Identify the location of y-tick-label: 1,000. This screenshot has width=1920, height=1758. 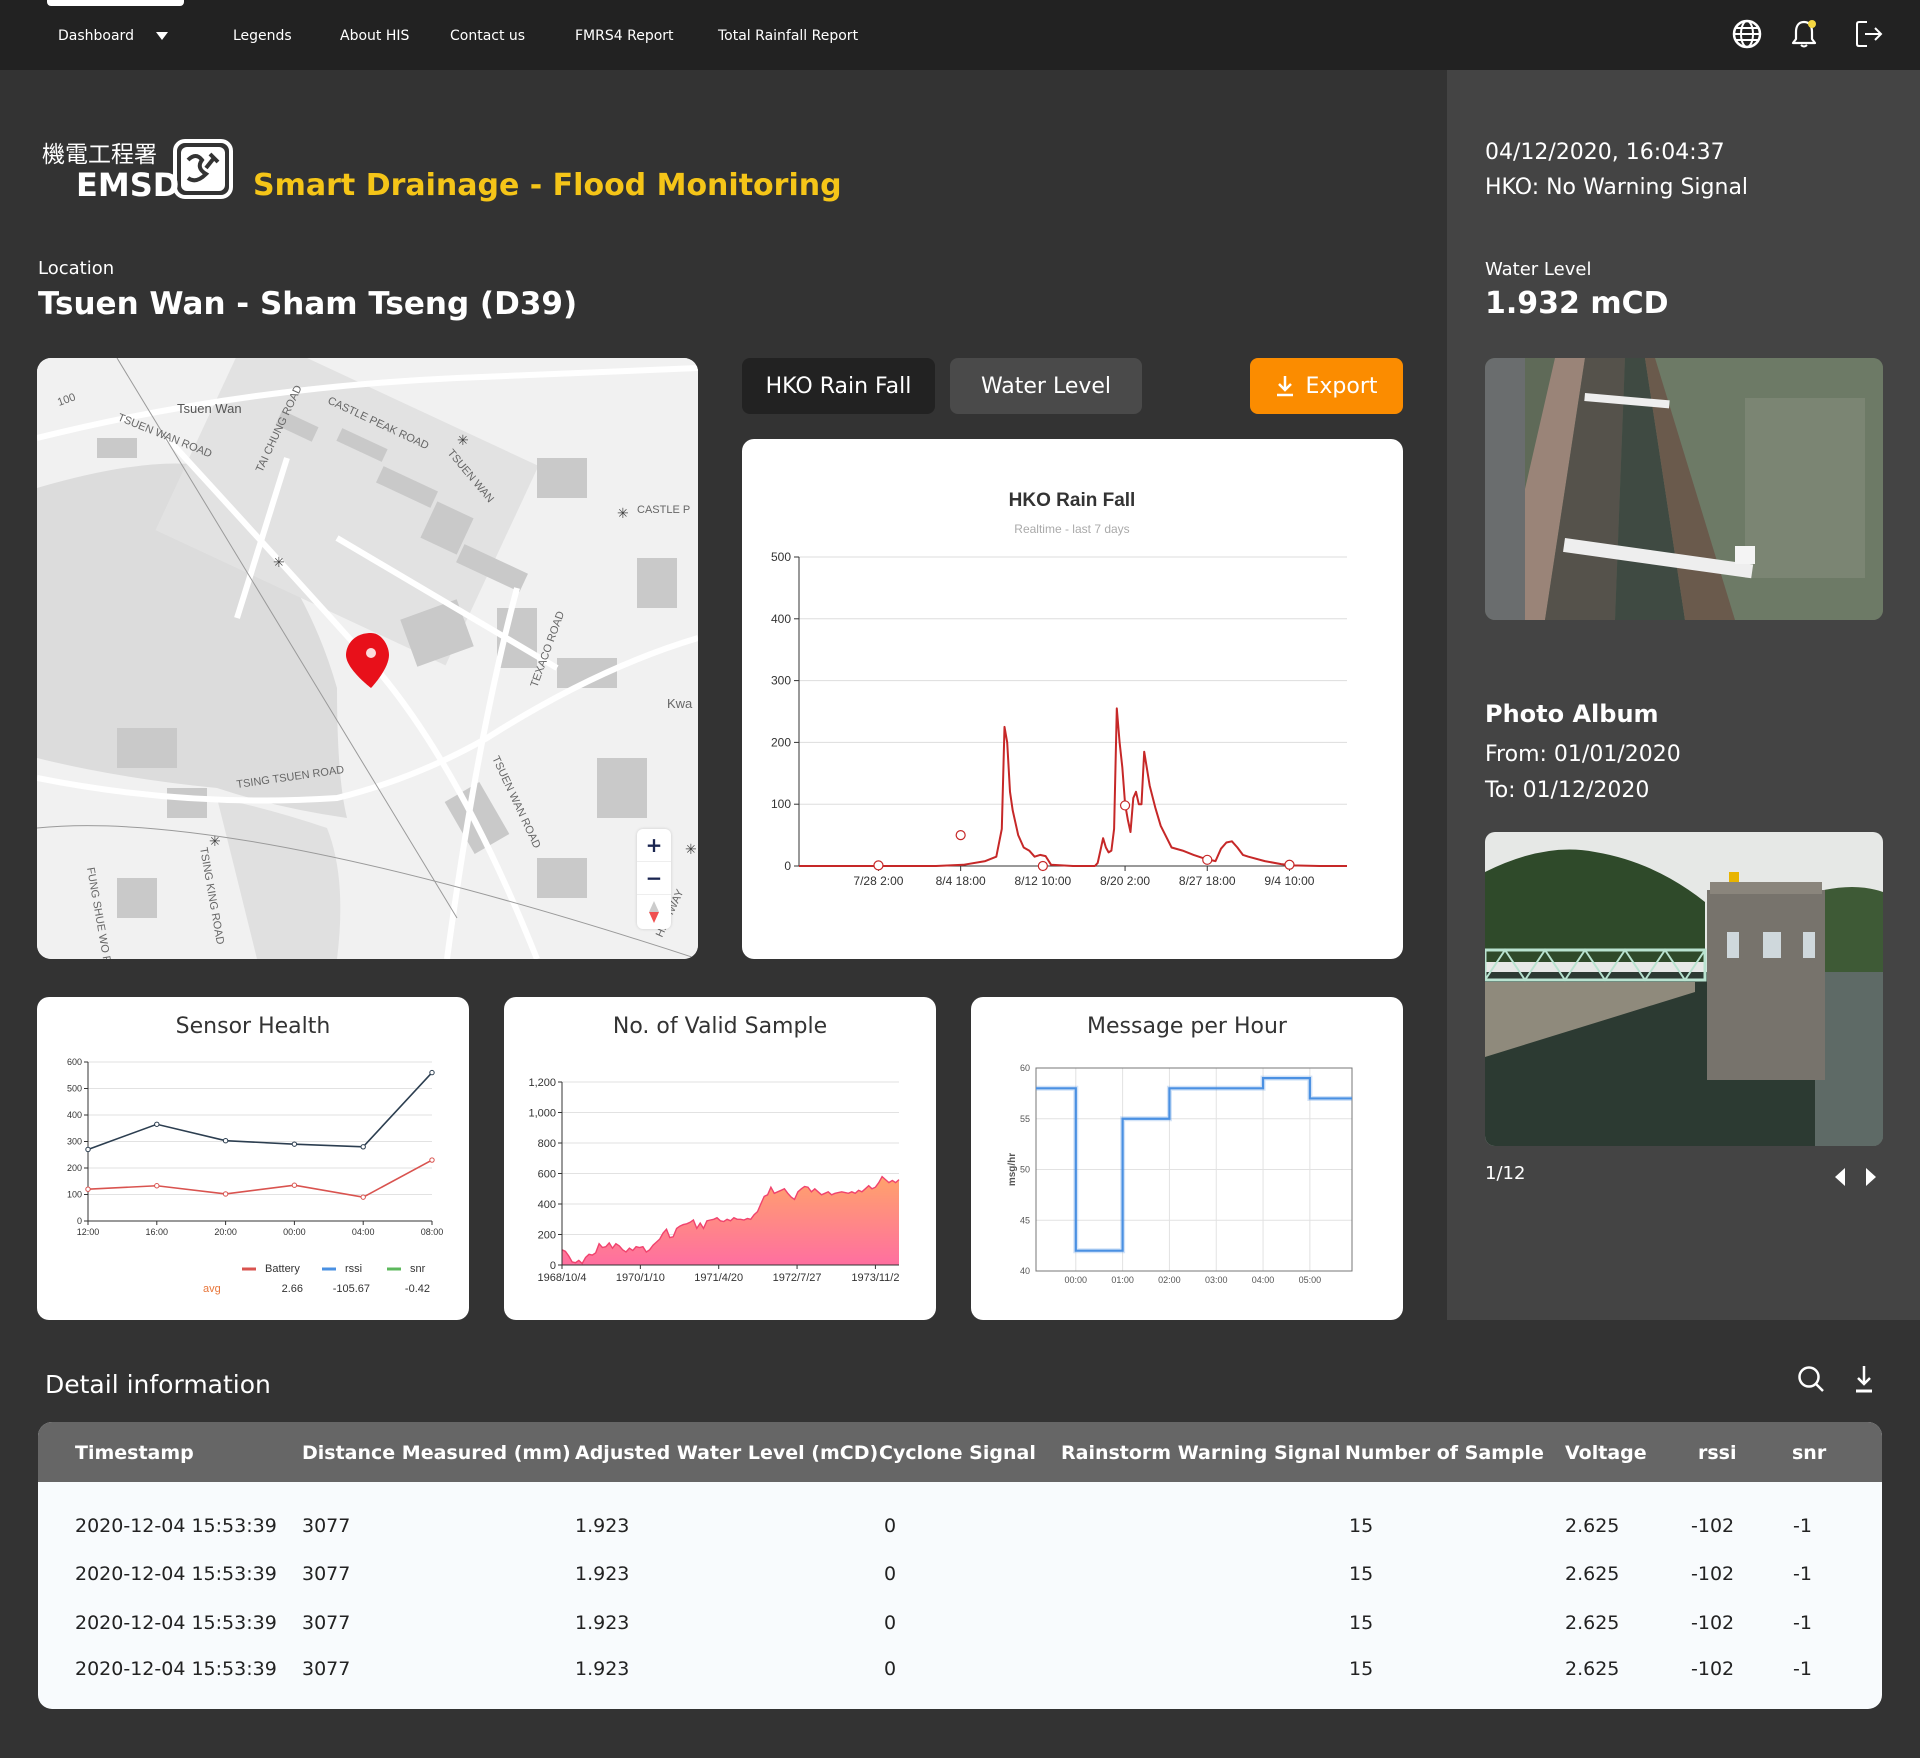
(542, 1114).